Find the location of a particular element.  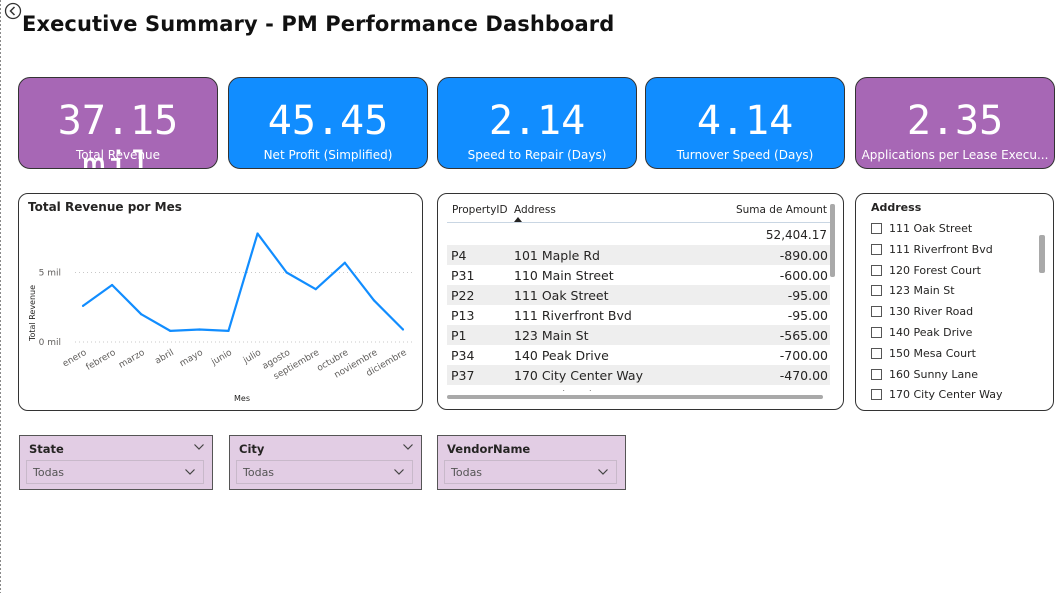

kpi-value: 2.35 is located at coordinates (955, 121).